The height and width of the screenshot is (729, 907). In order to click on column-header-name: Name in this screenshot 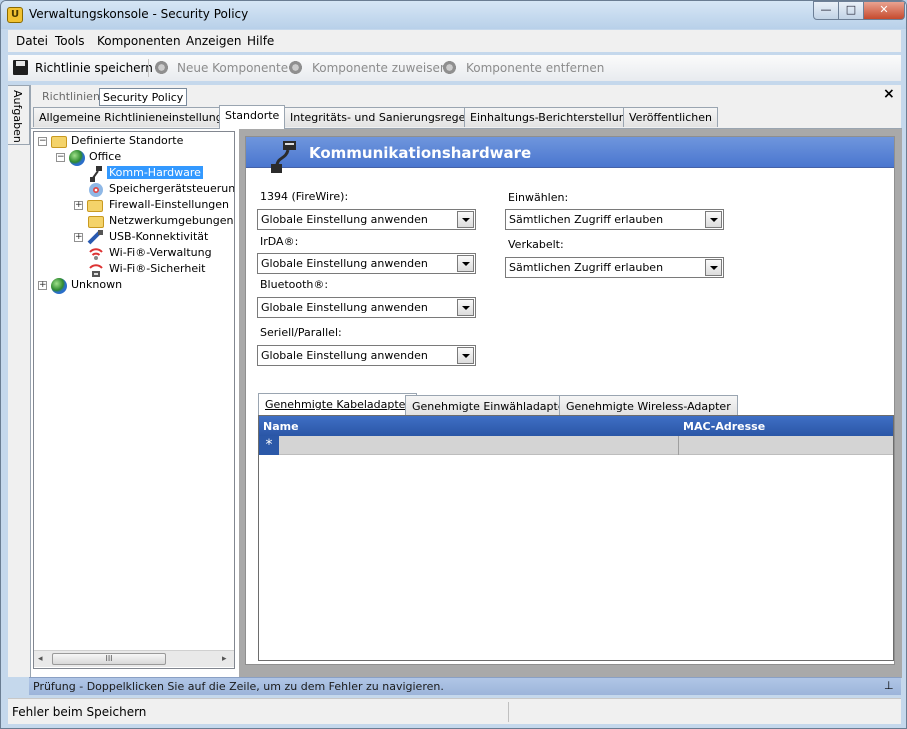, I will do `click(281, 426)`.